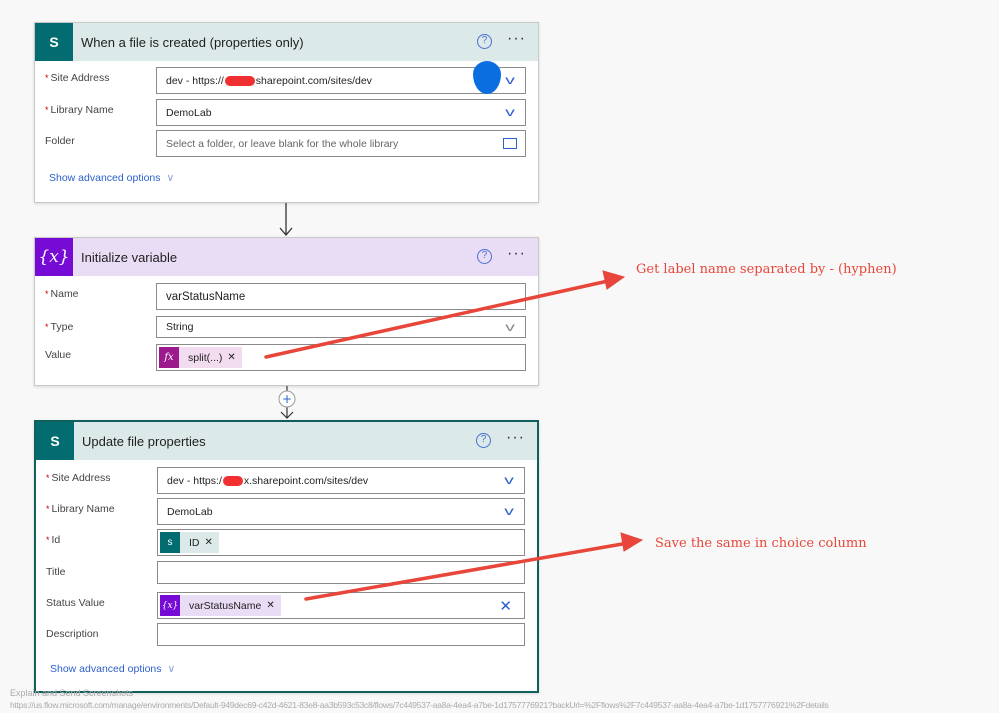 Image resolution: width=999 pixels, height=713 pixels. I want to click on footer-title: Explain and Send Screenshots, so click(72, 693).